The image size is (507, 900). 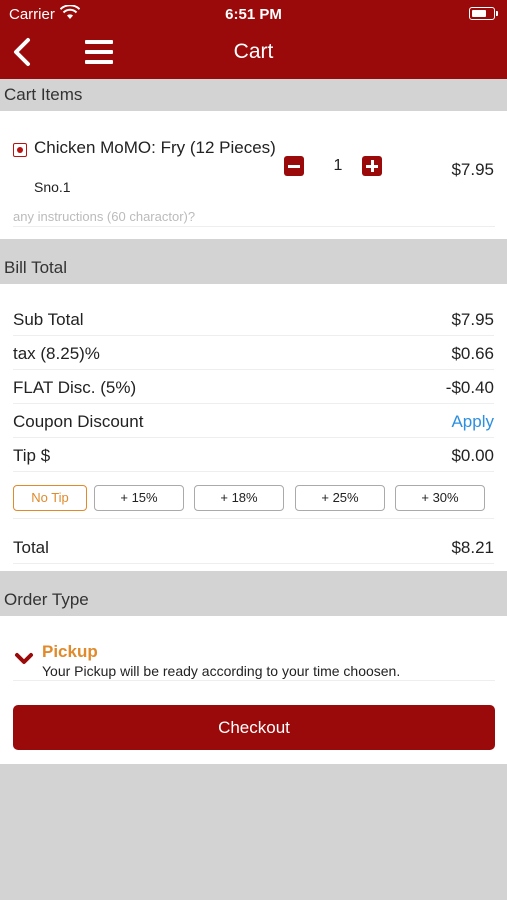 I want to click on total-row: Total $8.21, so click(x=253, y=549).